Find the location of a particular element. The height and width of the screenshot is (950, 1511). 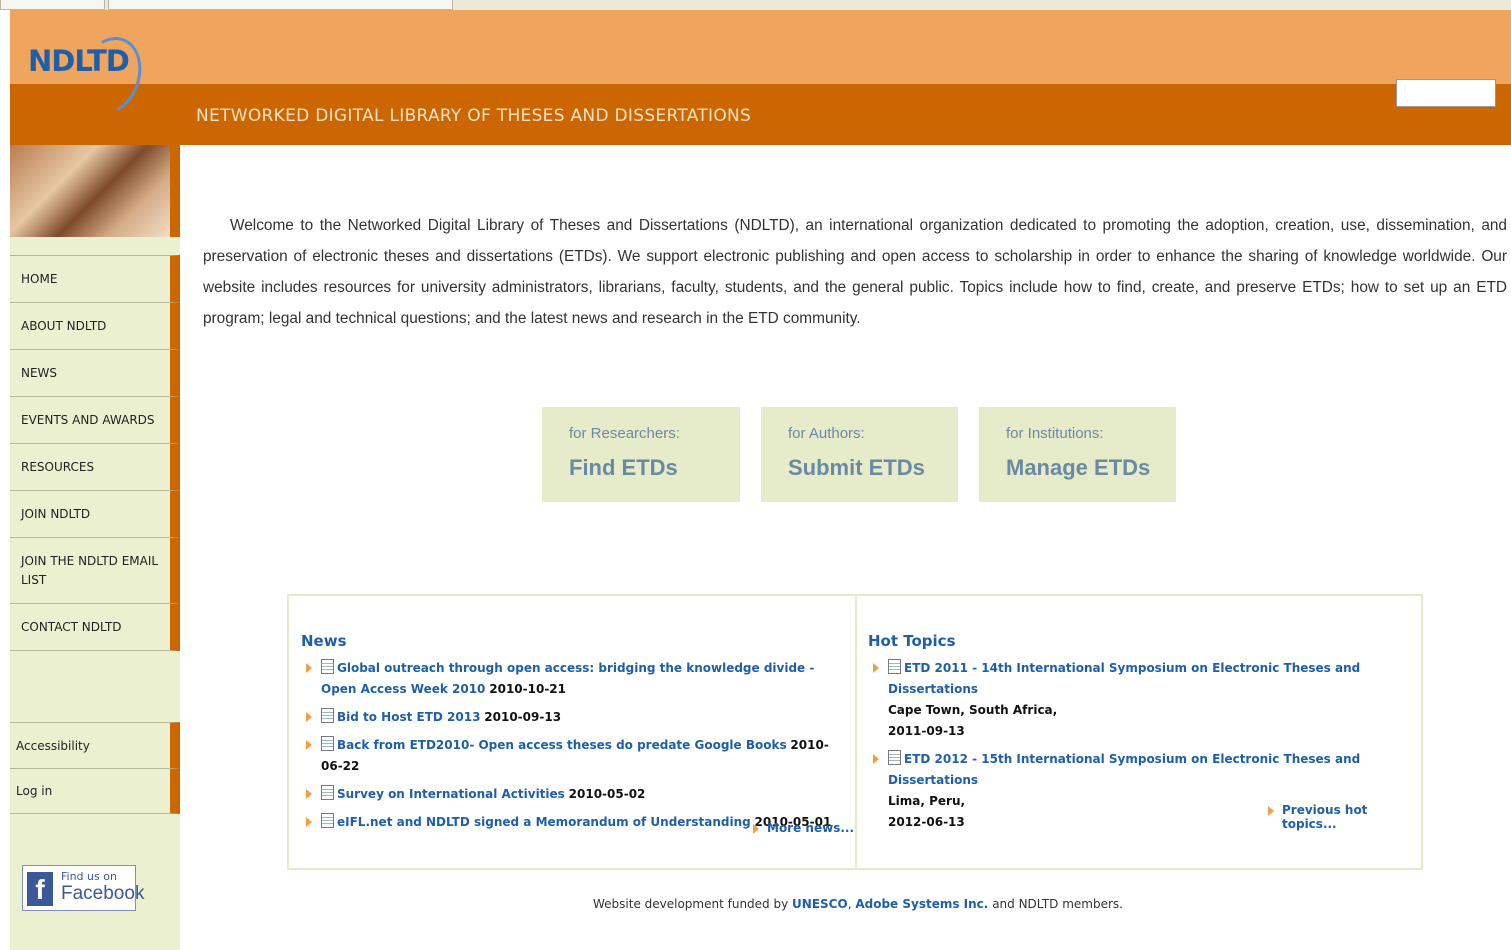

cta-authors: for Authors: Submit ETDs is located at coordinates (859, 454).